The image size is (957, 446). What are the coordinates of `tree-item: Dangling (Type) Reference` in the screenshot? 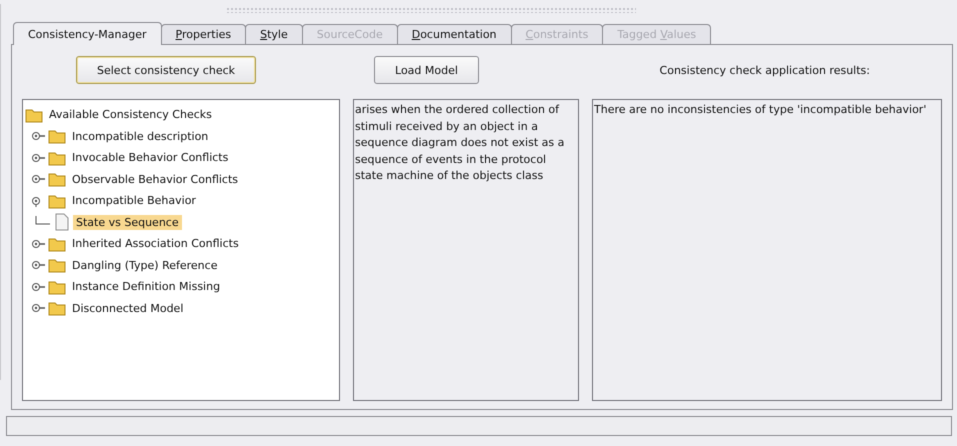 It's located at (144, 265).